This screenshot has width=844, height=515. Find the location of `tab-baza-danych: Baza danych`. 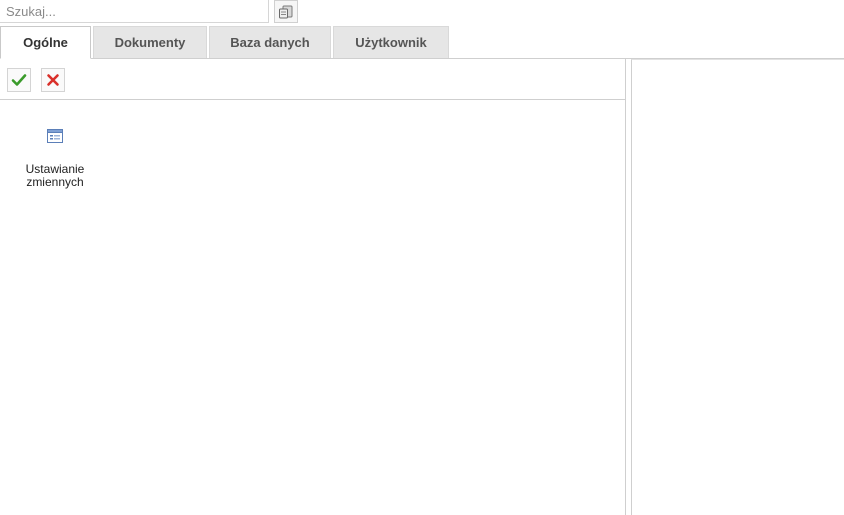

tab-baza-danych: Baza danych is located at coordinates (270, 42).